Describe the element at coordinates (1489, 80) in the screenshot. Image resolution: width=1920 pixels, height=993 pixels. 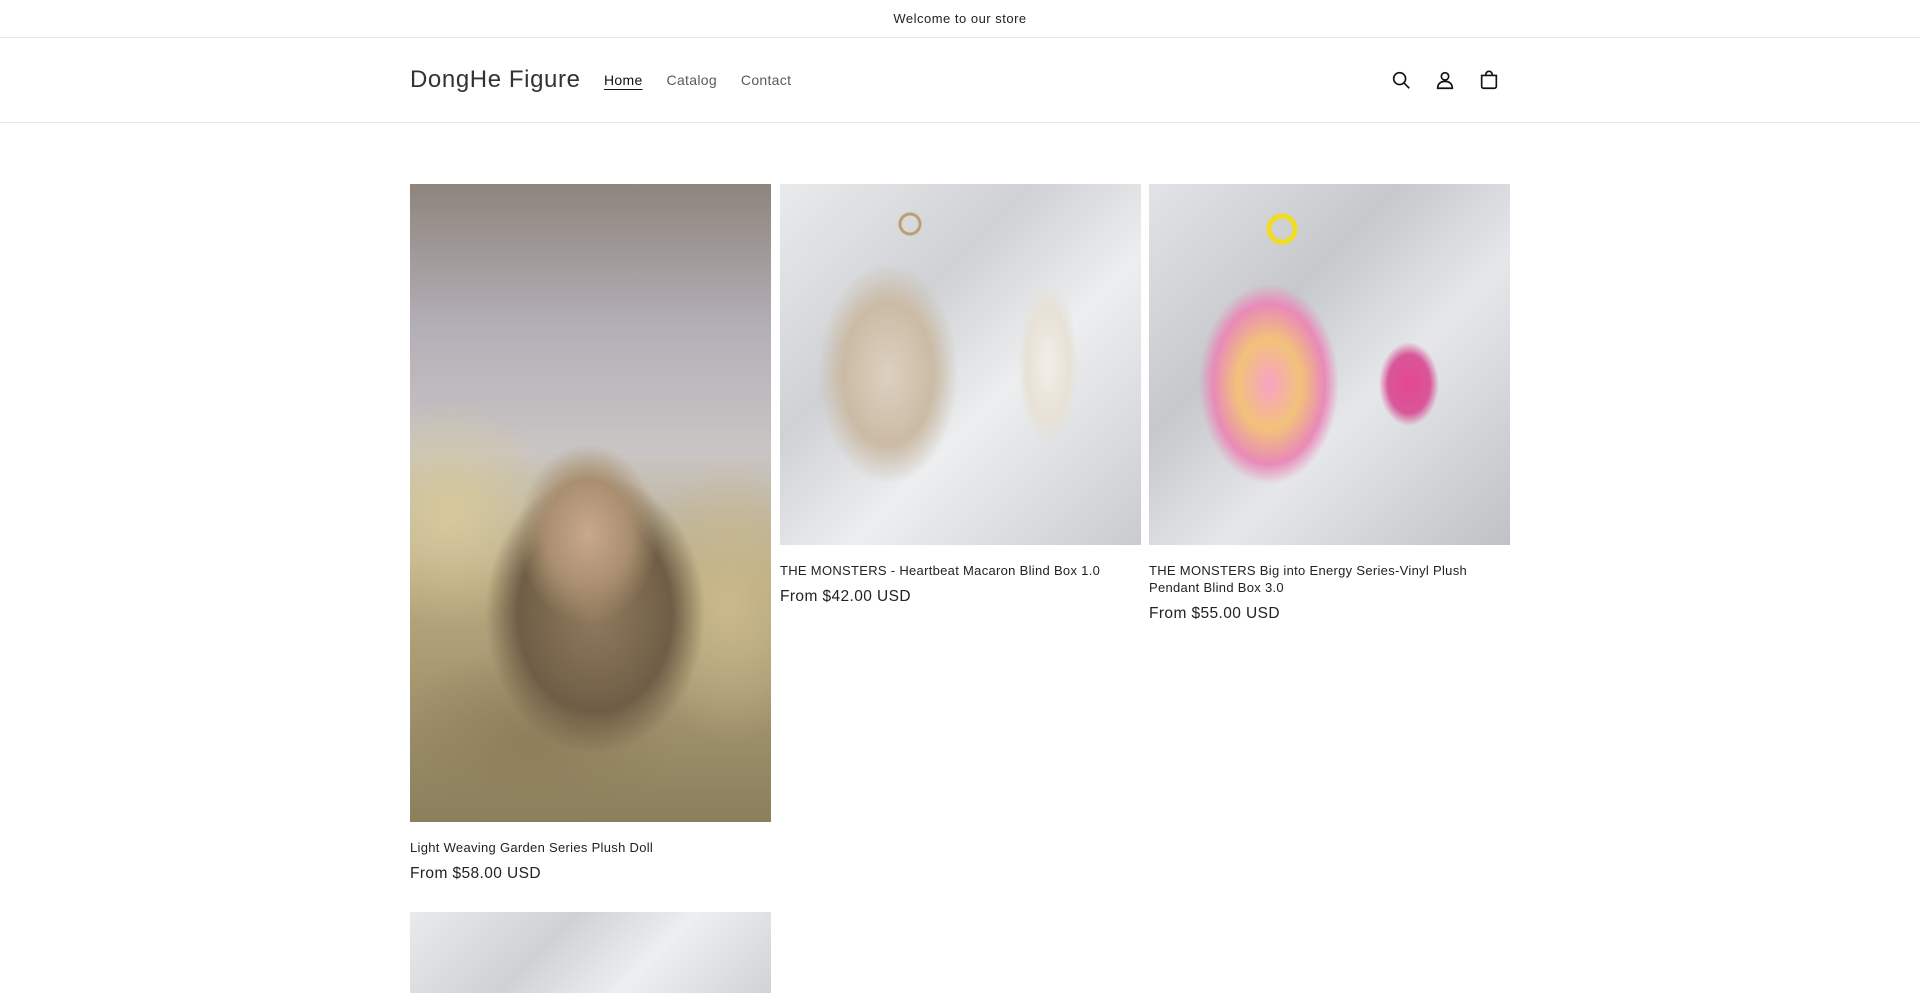
I see `cart-icon` at that location.